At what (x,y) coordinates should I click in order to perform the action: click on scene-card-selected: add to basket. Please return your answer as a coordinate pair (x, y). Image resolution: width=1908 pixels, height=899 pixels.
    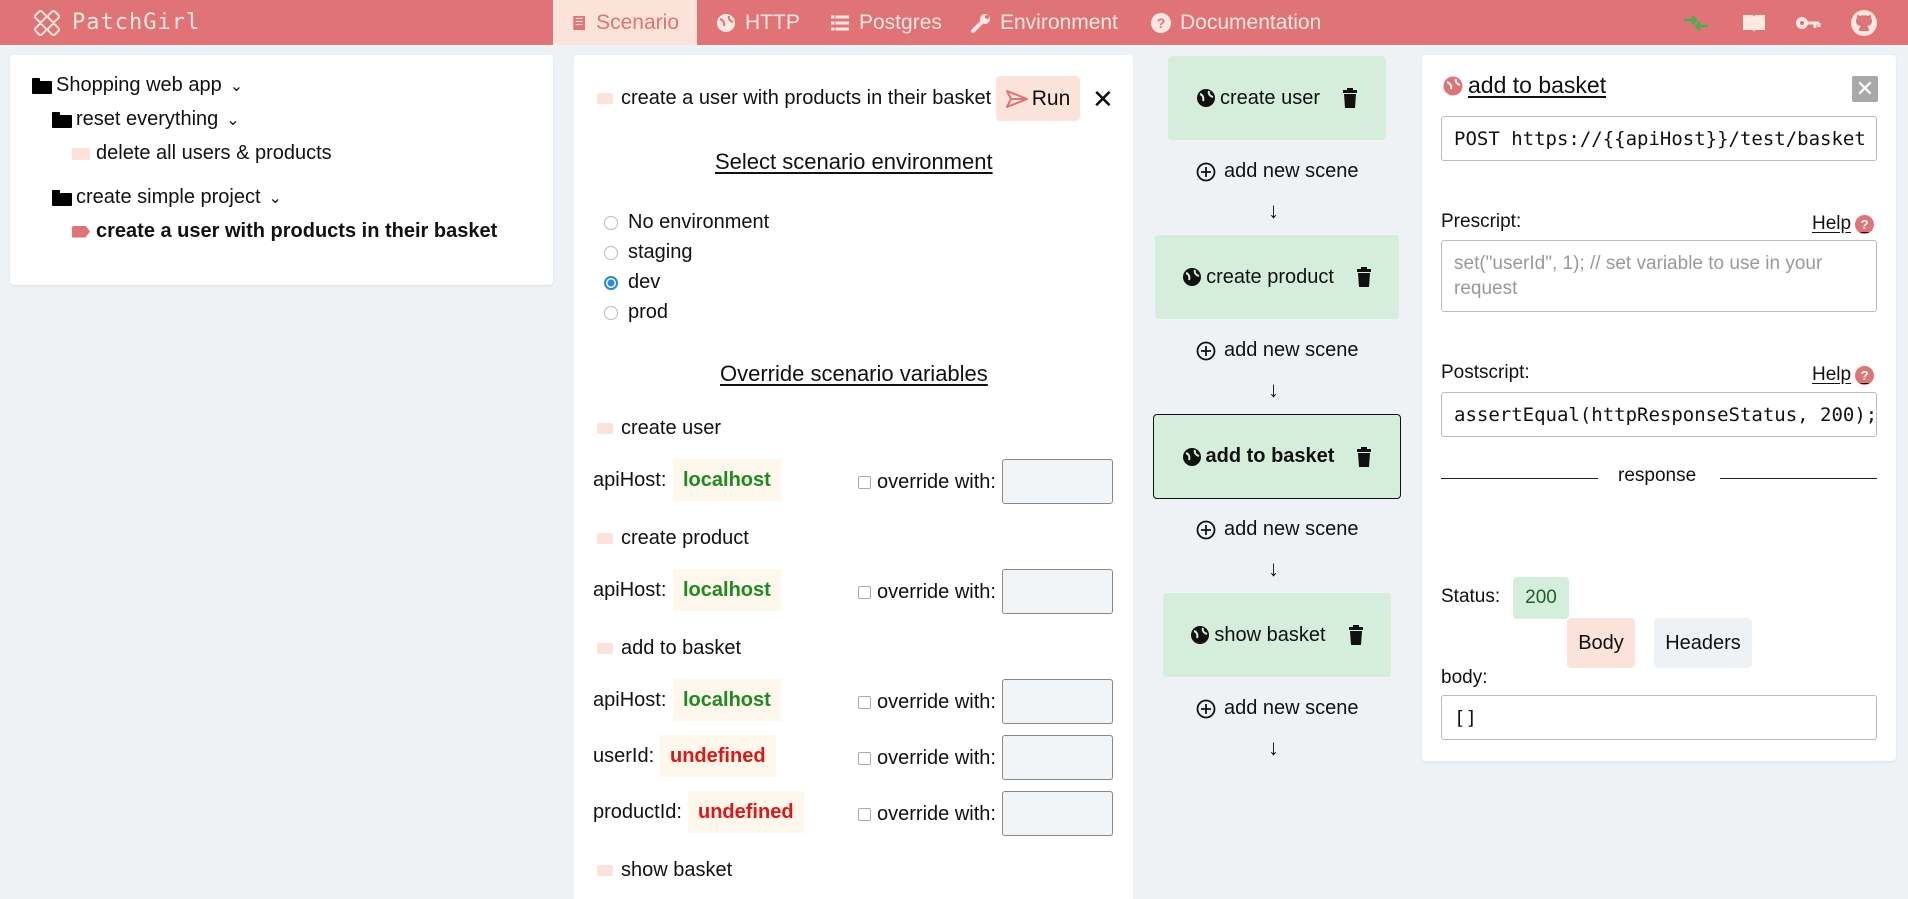
    Looking at the image, I should click on (1277, 456).